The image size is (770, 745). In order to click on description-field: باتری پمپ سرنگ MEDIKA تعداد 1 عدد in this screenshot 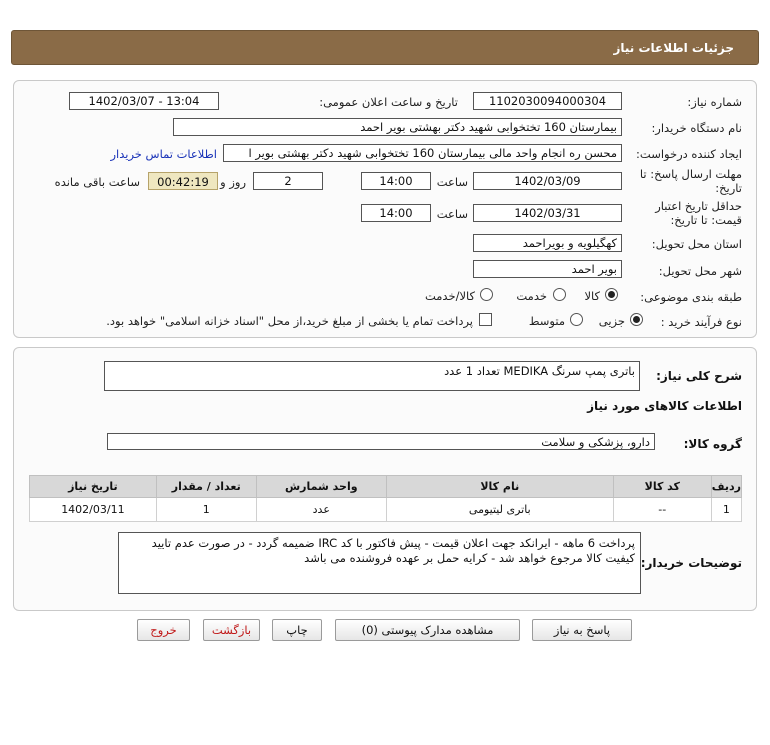, I will do `click(372, 376)`.